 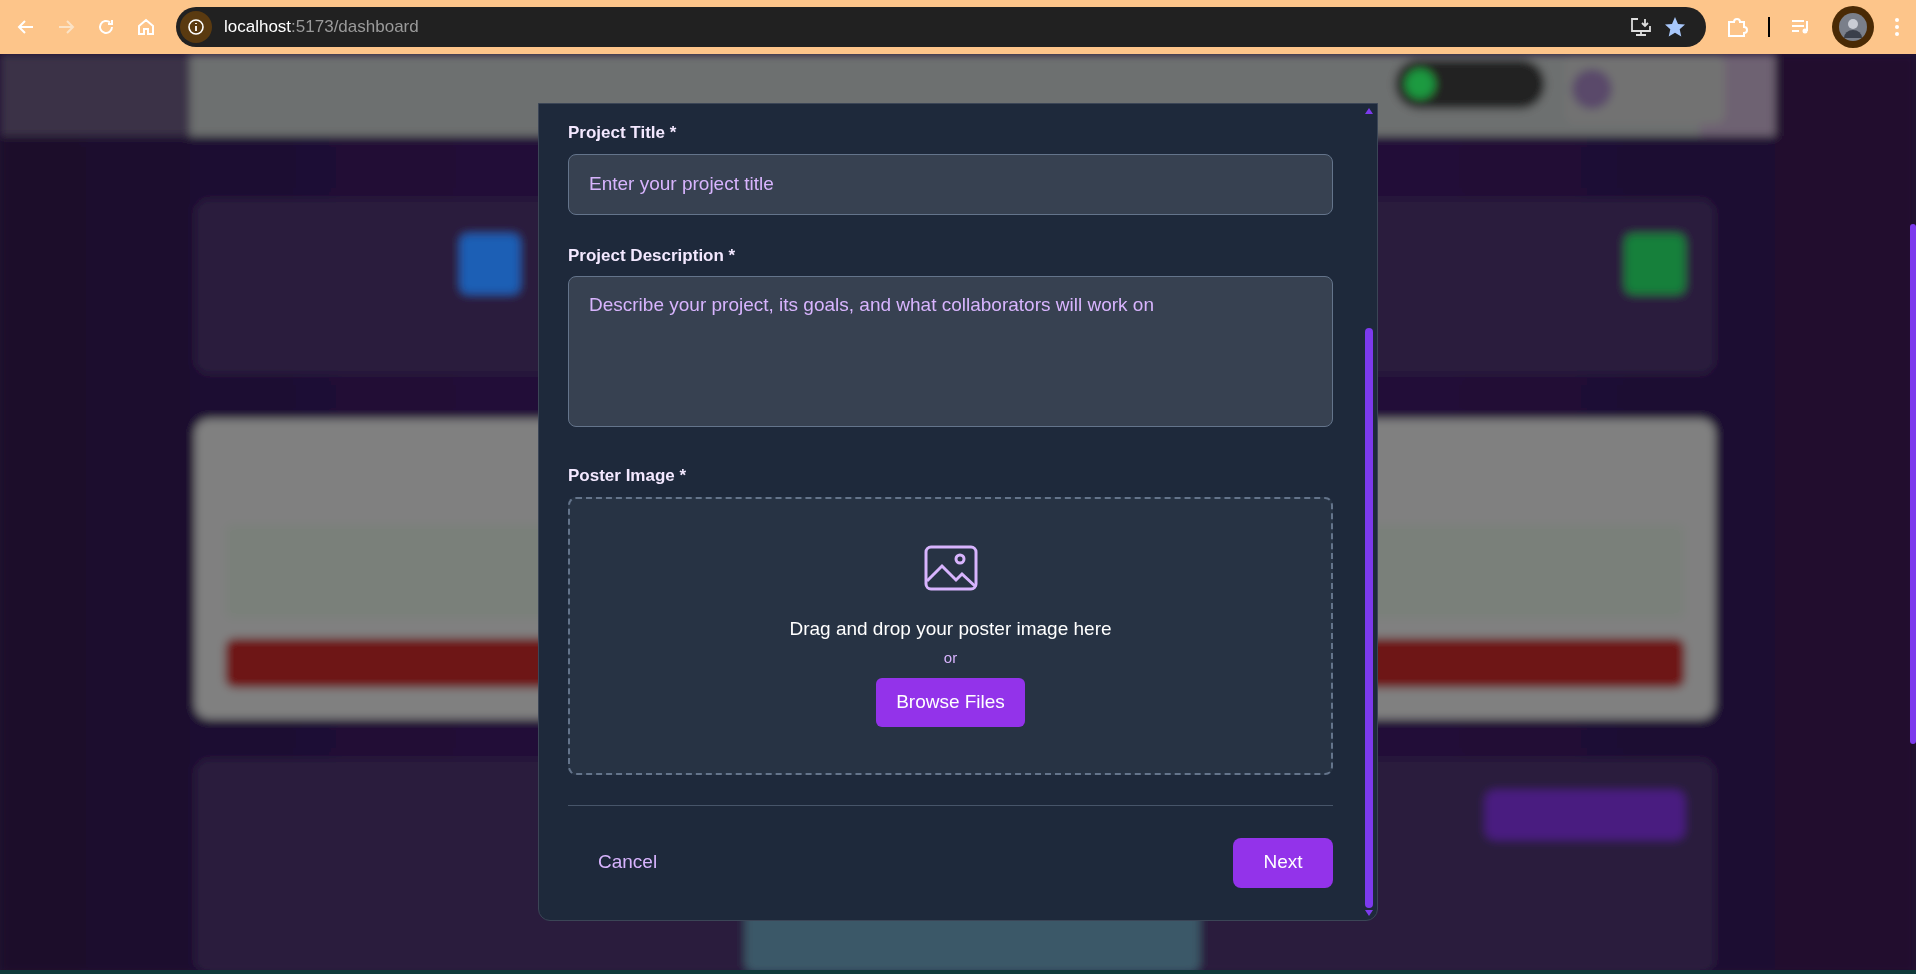 I want to click on profile-avatar, so click(x=1853, y=27).